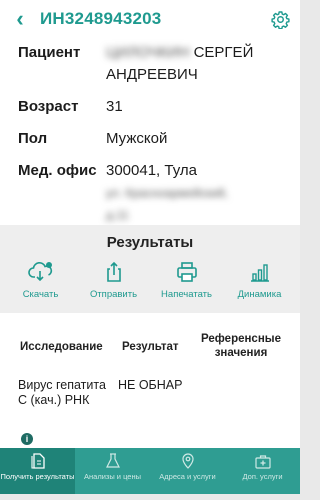 The width and height of the screenshot is (320, 500). Describe the element at coordinates (262, 471) in the screenshot. I see `nav-extra-services: Доп. услуги` at that location.